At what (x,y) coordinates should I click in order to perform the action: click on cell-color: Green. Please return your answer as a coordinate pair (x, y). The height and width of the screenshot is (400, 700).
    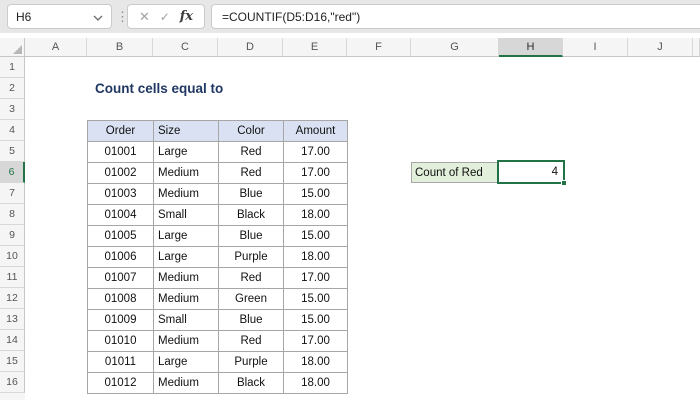
    Looking at the image, I should click on (251, 299).